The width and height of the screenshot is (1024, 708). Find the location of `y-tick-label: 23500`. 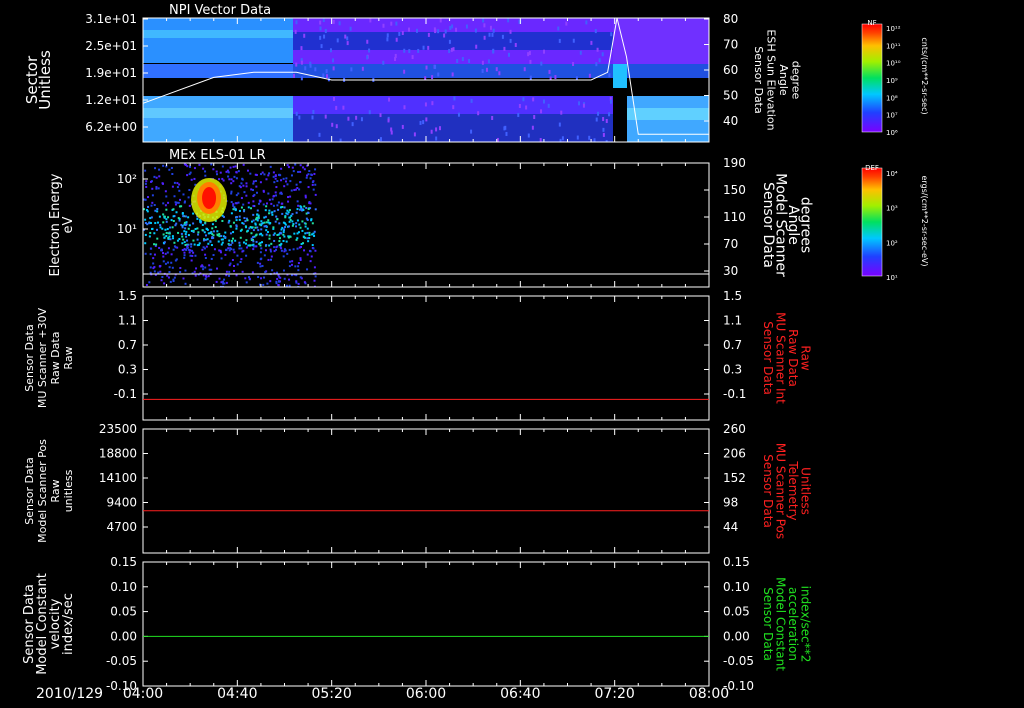

y-tick-label: 23500 is located at coordinates (118, 429).